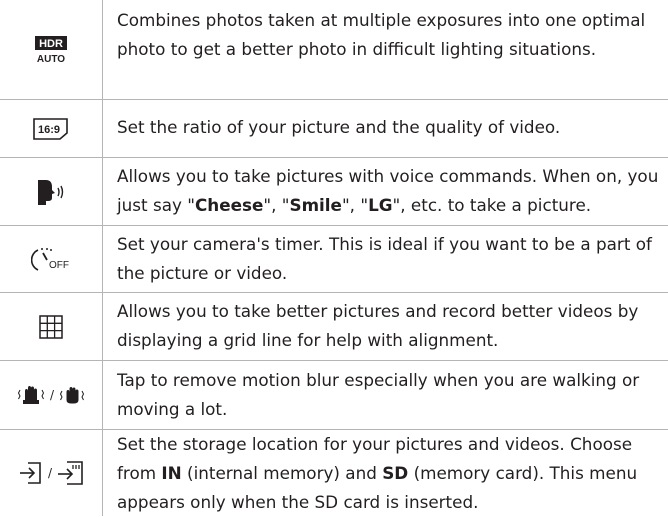 This screenshot has width=668, height=517. I want to click on aspect-ratio-icon: 16:9, so click(50, 128).